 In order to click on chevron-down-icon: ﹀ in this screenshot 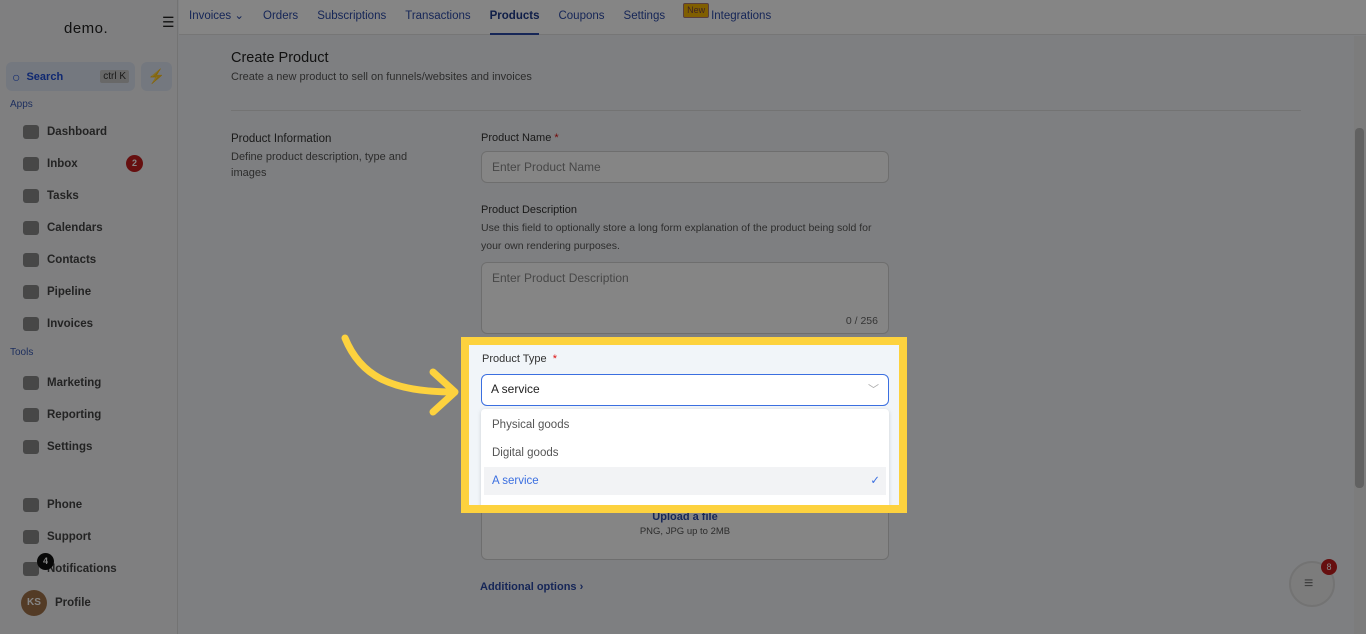, I will do `click(873, 390)`.